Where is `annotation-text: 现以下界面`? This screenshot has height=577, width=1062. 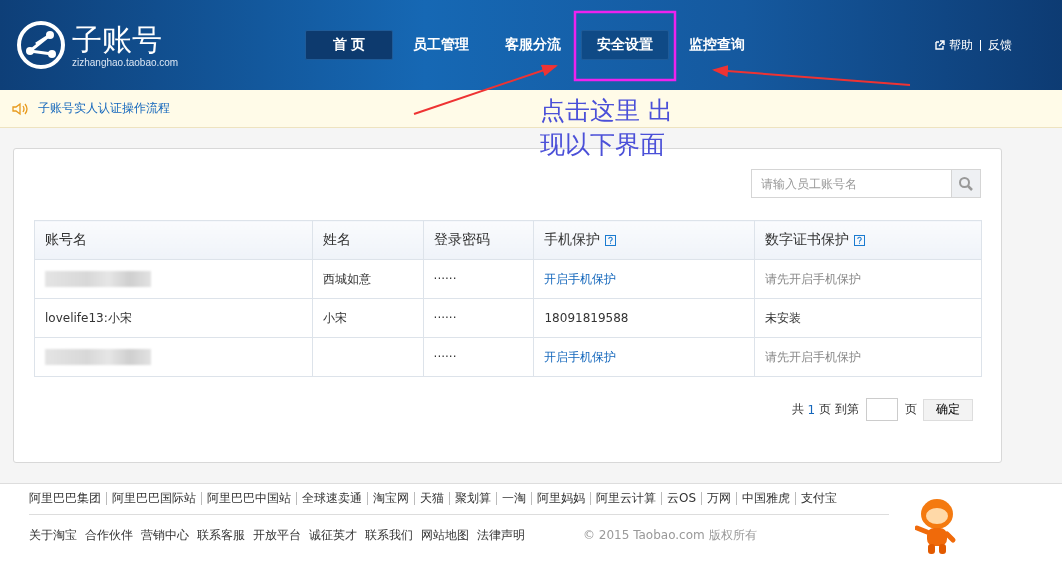 annotation-text: 现以下界面 is located at coordinates (603, 145).